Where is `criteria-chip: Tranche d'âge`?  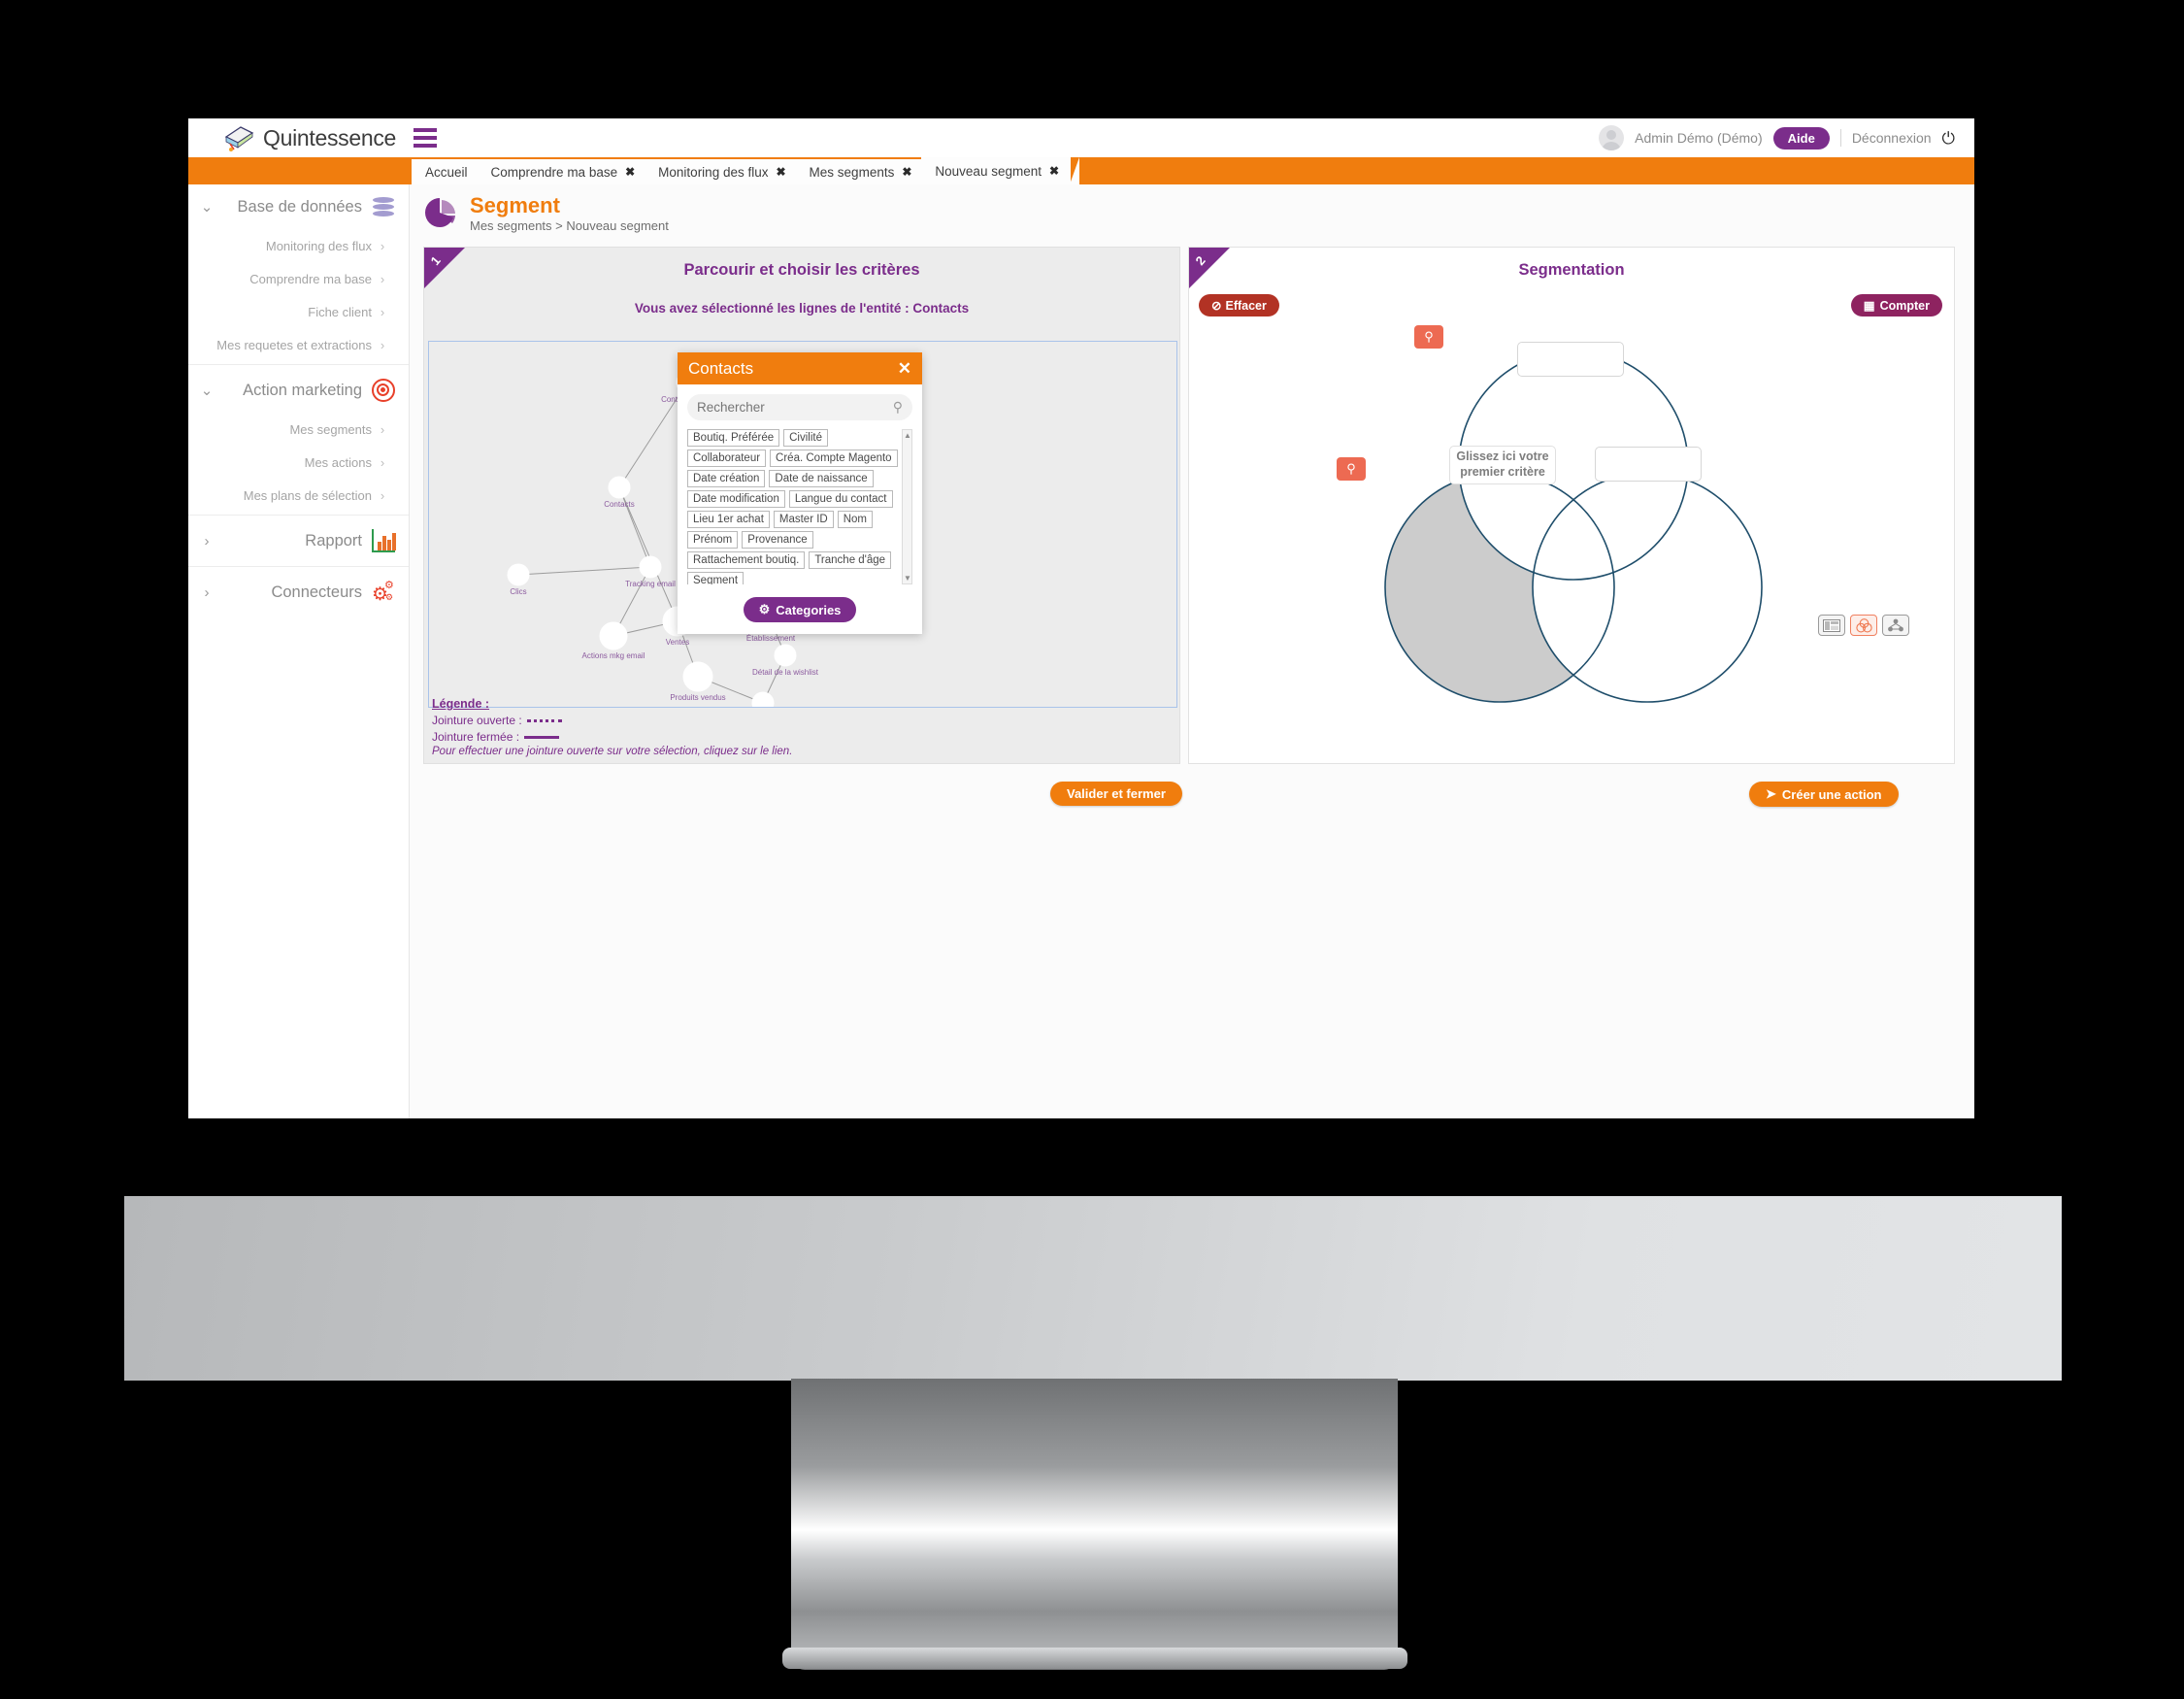
criteria-chip: Tranche d'âge is located at coordinates (850, 560).